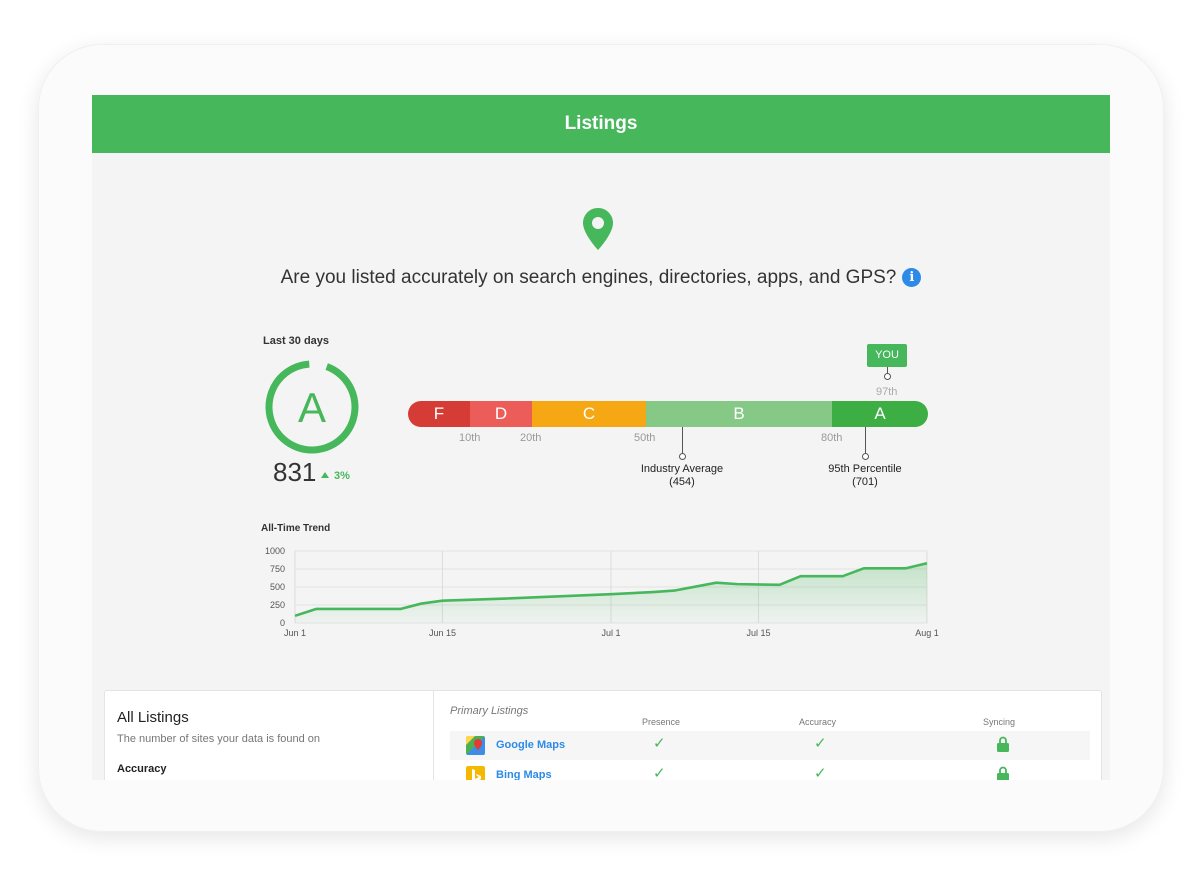 This screenshot has width=1200, height=882. Describe the element at coordinates (282, 623) in the screenshot. I see `y-tick-label: 0` at that location.